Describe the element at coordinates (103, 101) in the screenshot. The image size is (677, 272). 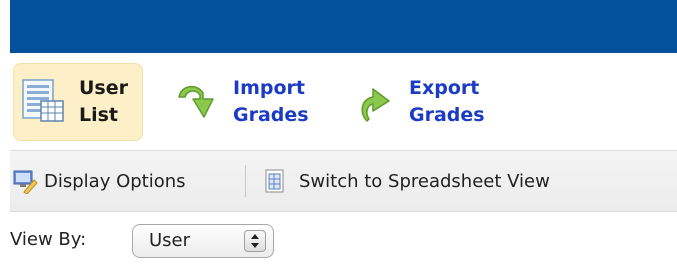
I see `user-list-label: User List` at that location.